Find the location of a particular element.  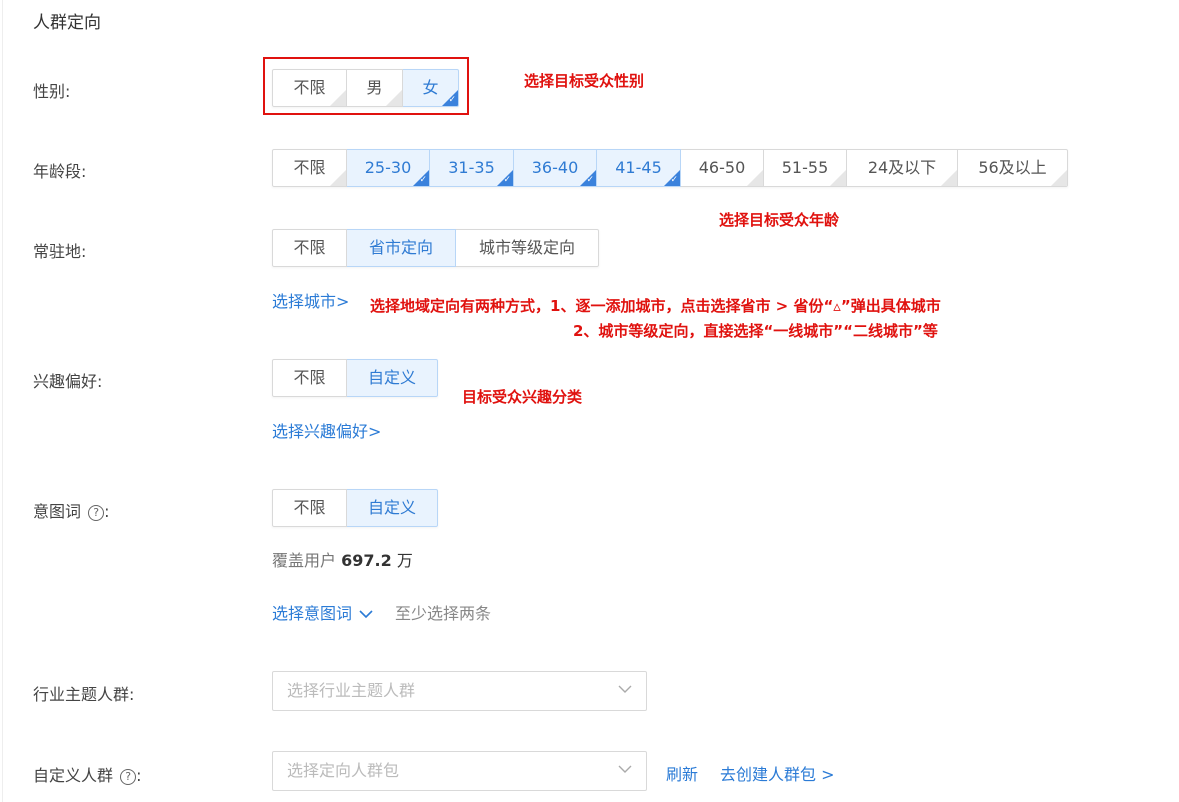

residence-label: 常驻地: is located at coordinates (60, 251).